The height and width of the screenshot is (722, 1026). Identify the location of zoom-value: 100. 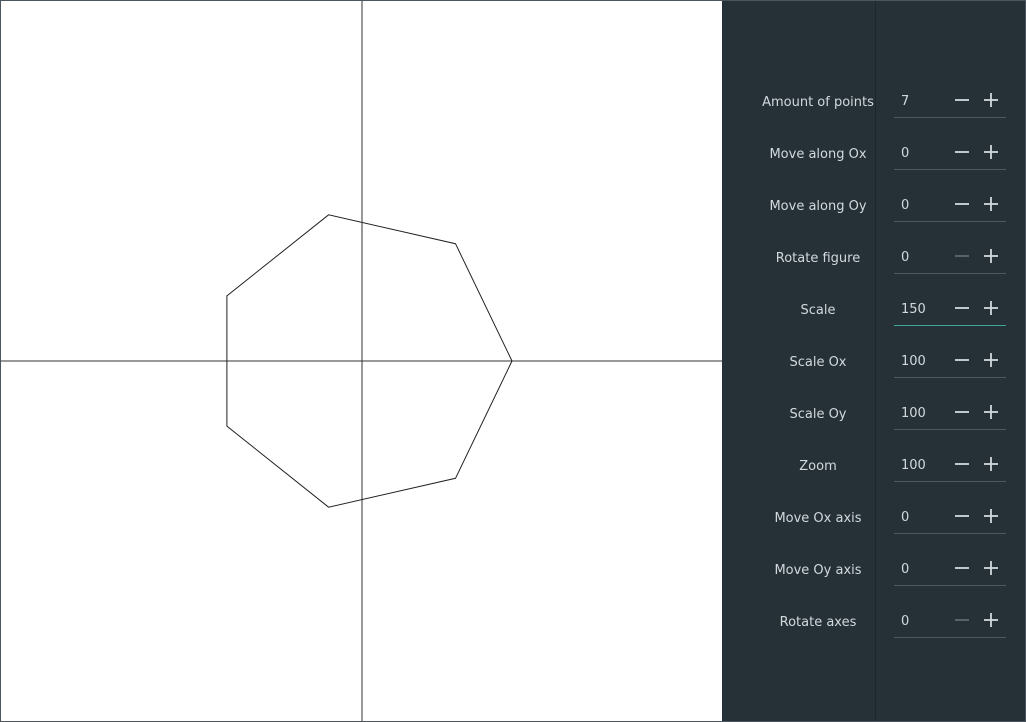
(913, 465).